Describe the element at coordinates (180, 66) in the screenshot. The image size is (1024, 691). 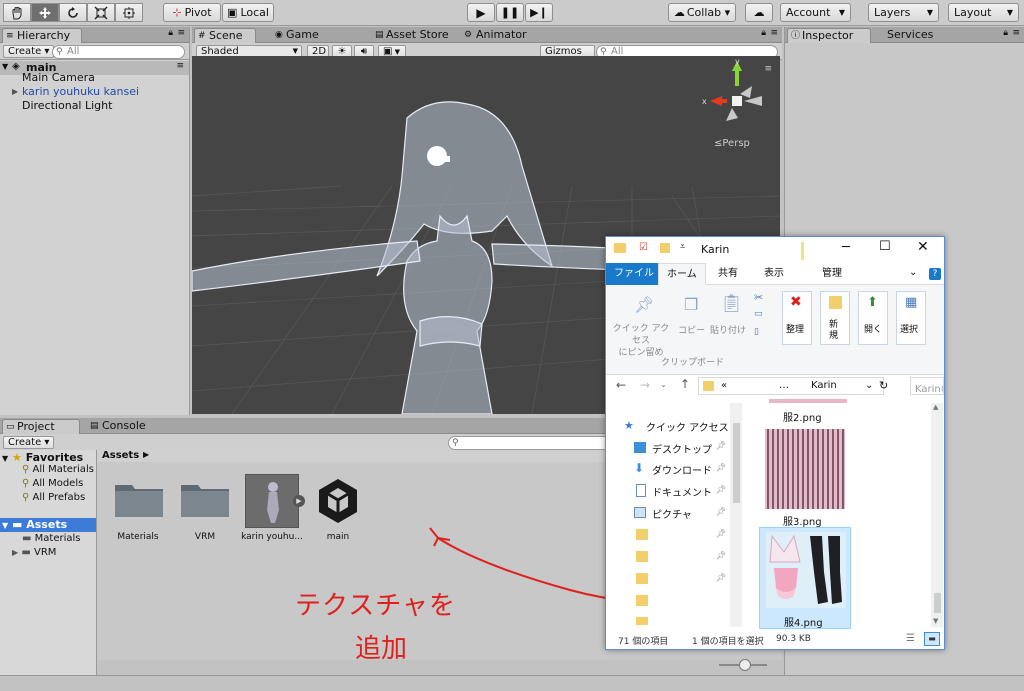
I see `scene-menu-icon: ≡` at that location.